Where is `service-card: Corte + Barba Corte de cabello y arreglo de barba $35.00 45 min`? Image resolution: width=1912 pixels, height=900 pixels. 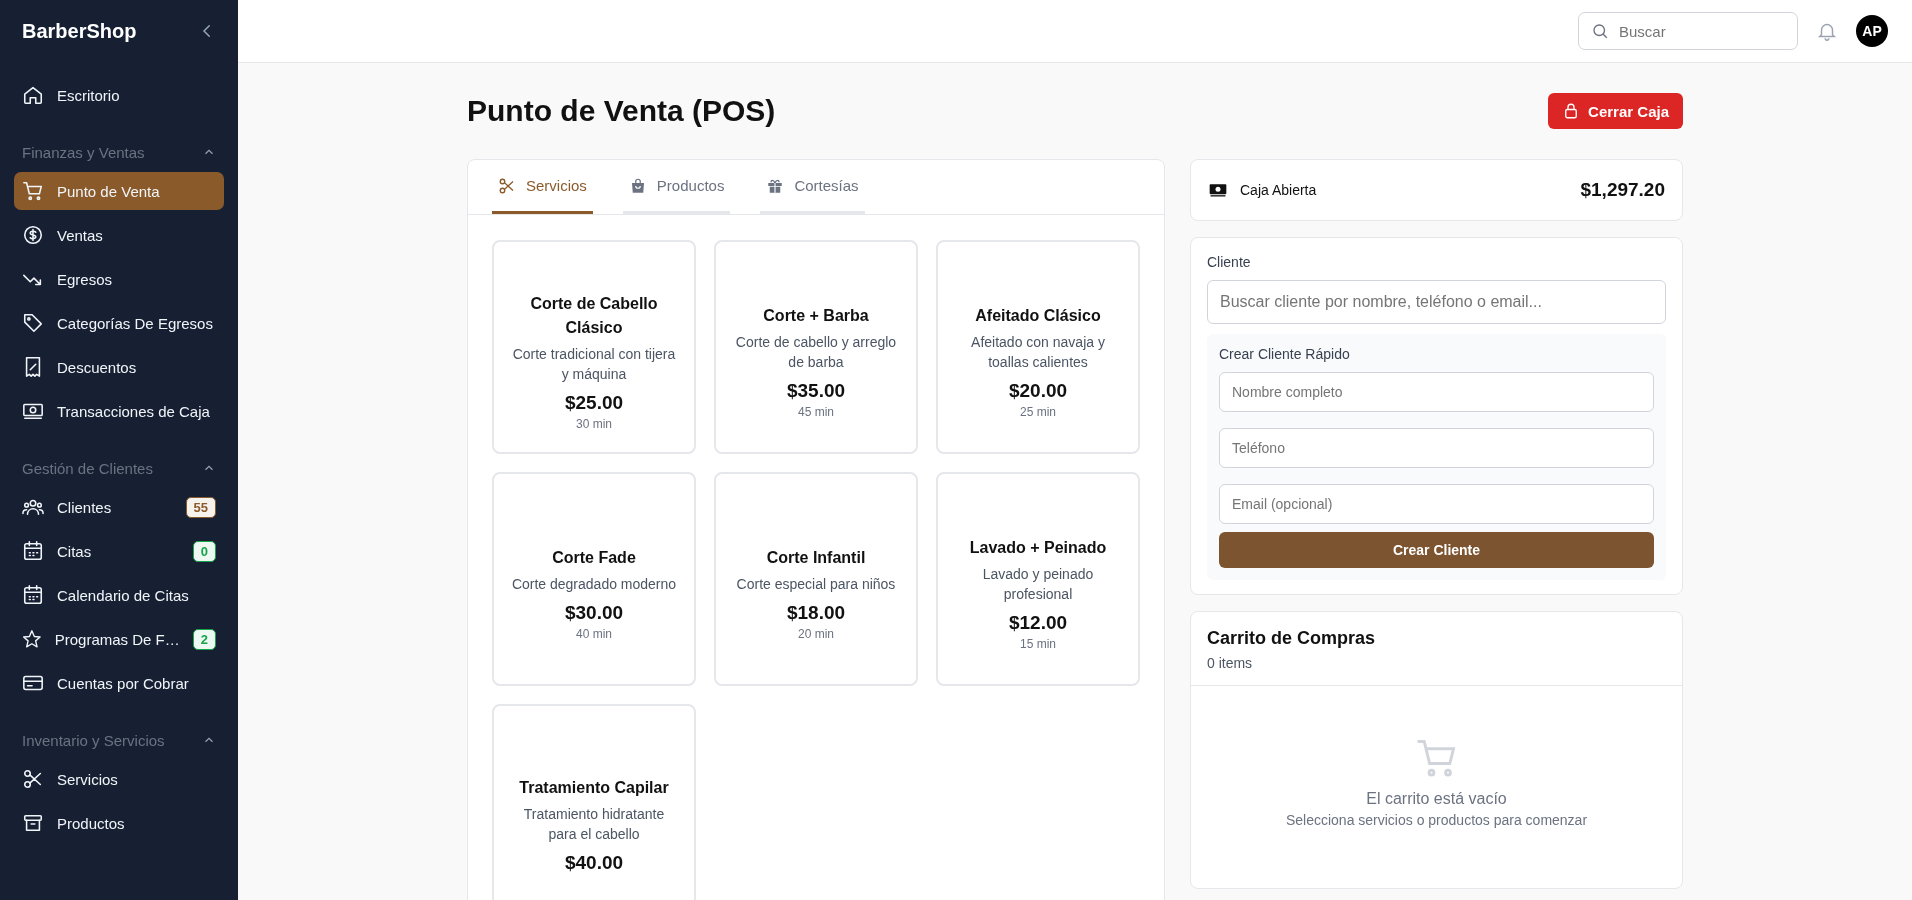 service-card: Corte + Barba Corte de cabello y arreglo de barba $35.00 45 min is located at coordinates (816, 347).